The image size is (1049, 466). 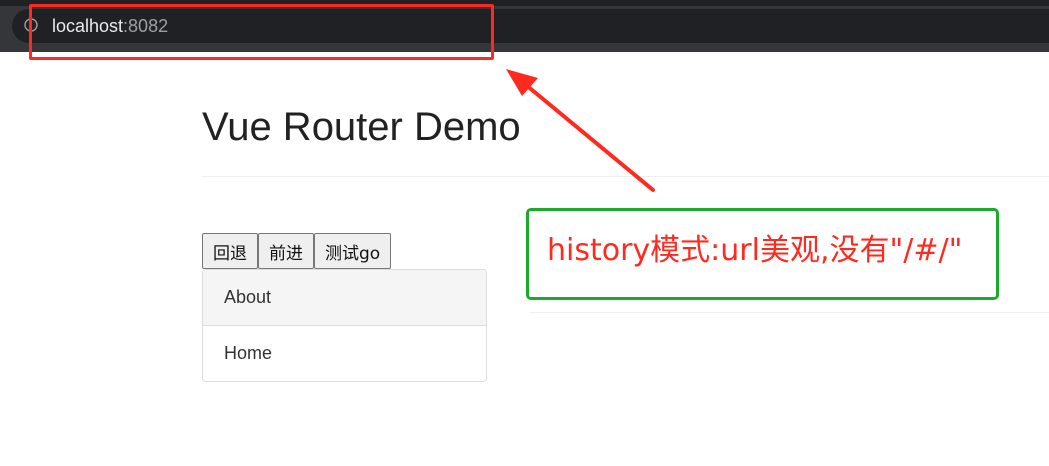 I want to click on annotation-note-box: history模式:url美观,没有"/#/", so click(x=762, y=254).